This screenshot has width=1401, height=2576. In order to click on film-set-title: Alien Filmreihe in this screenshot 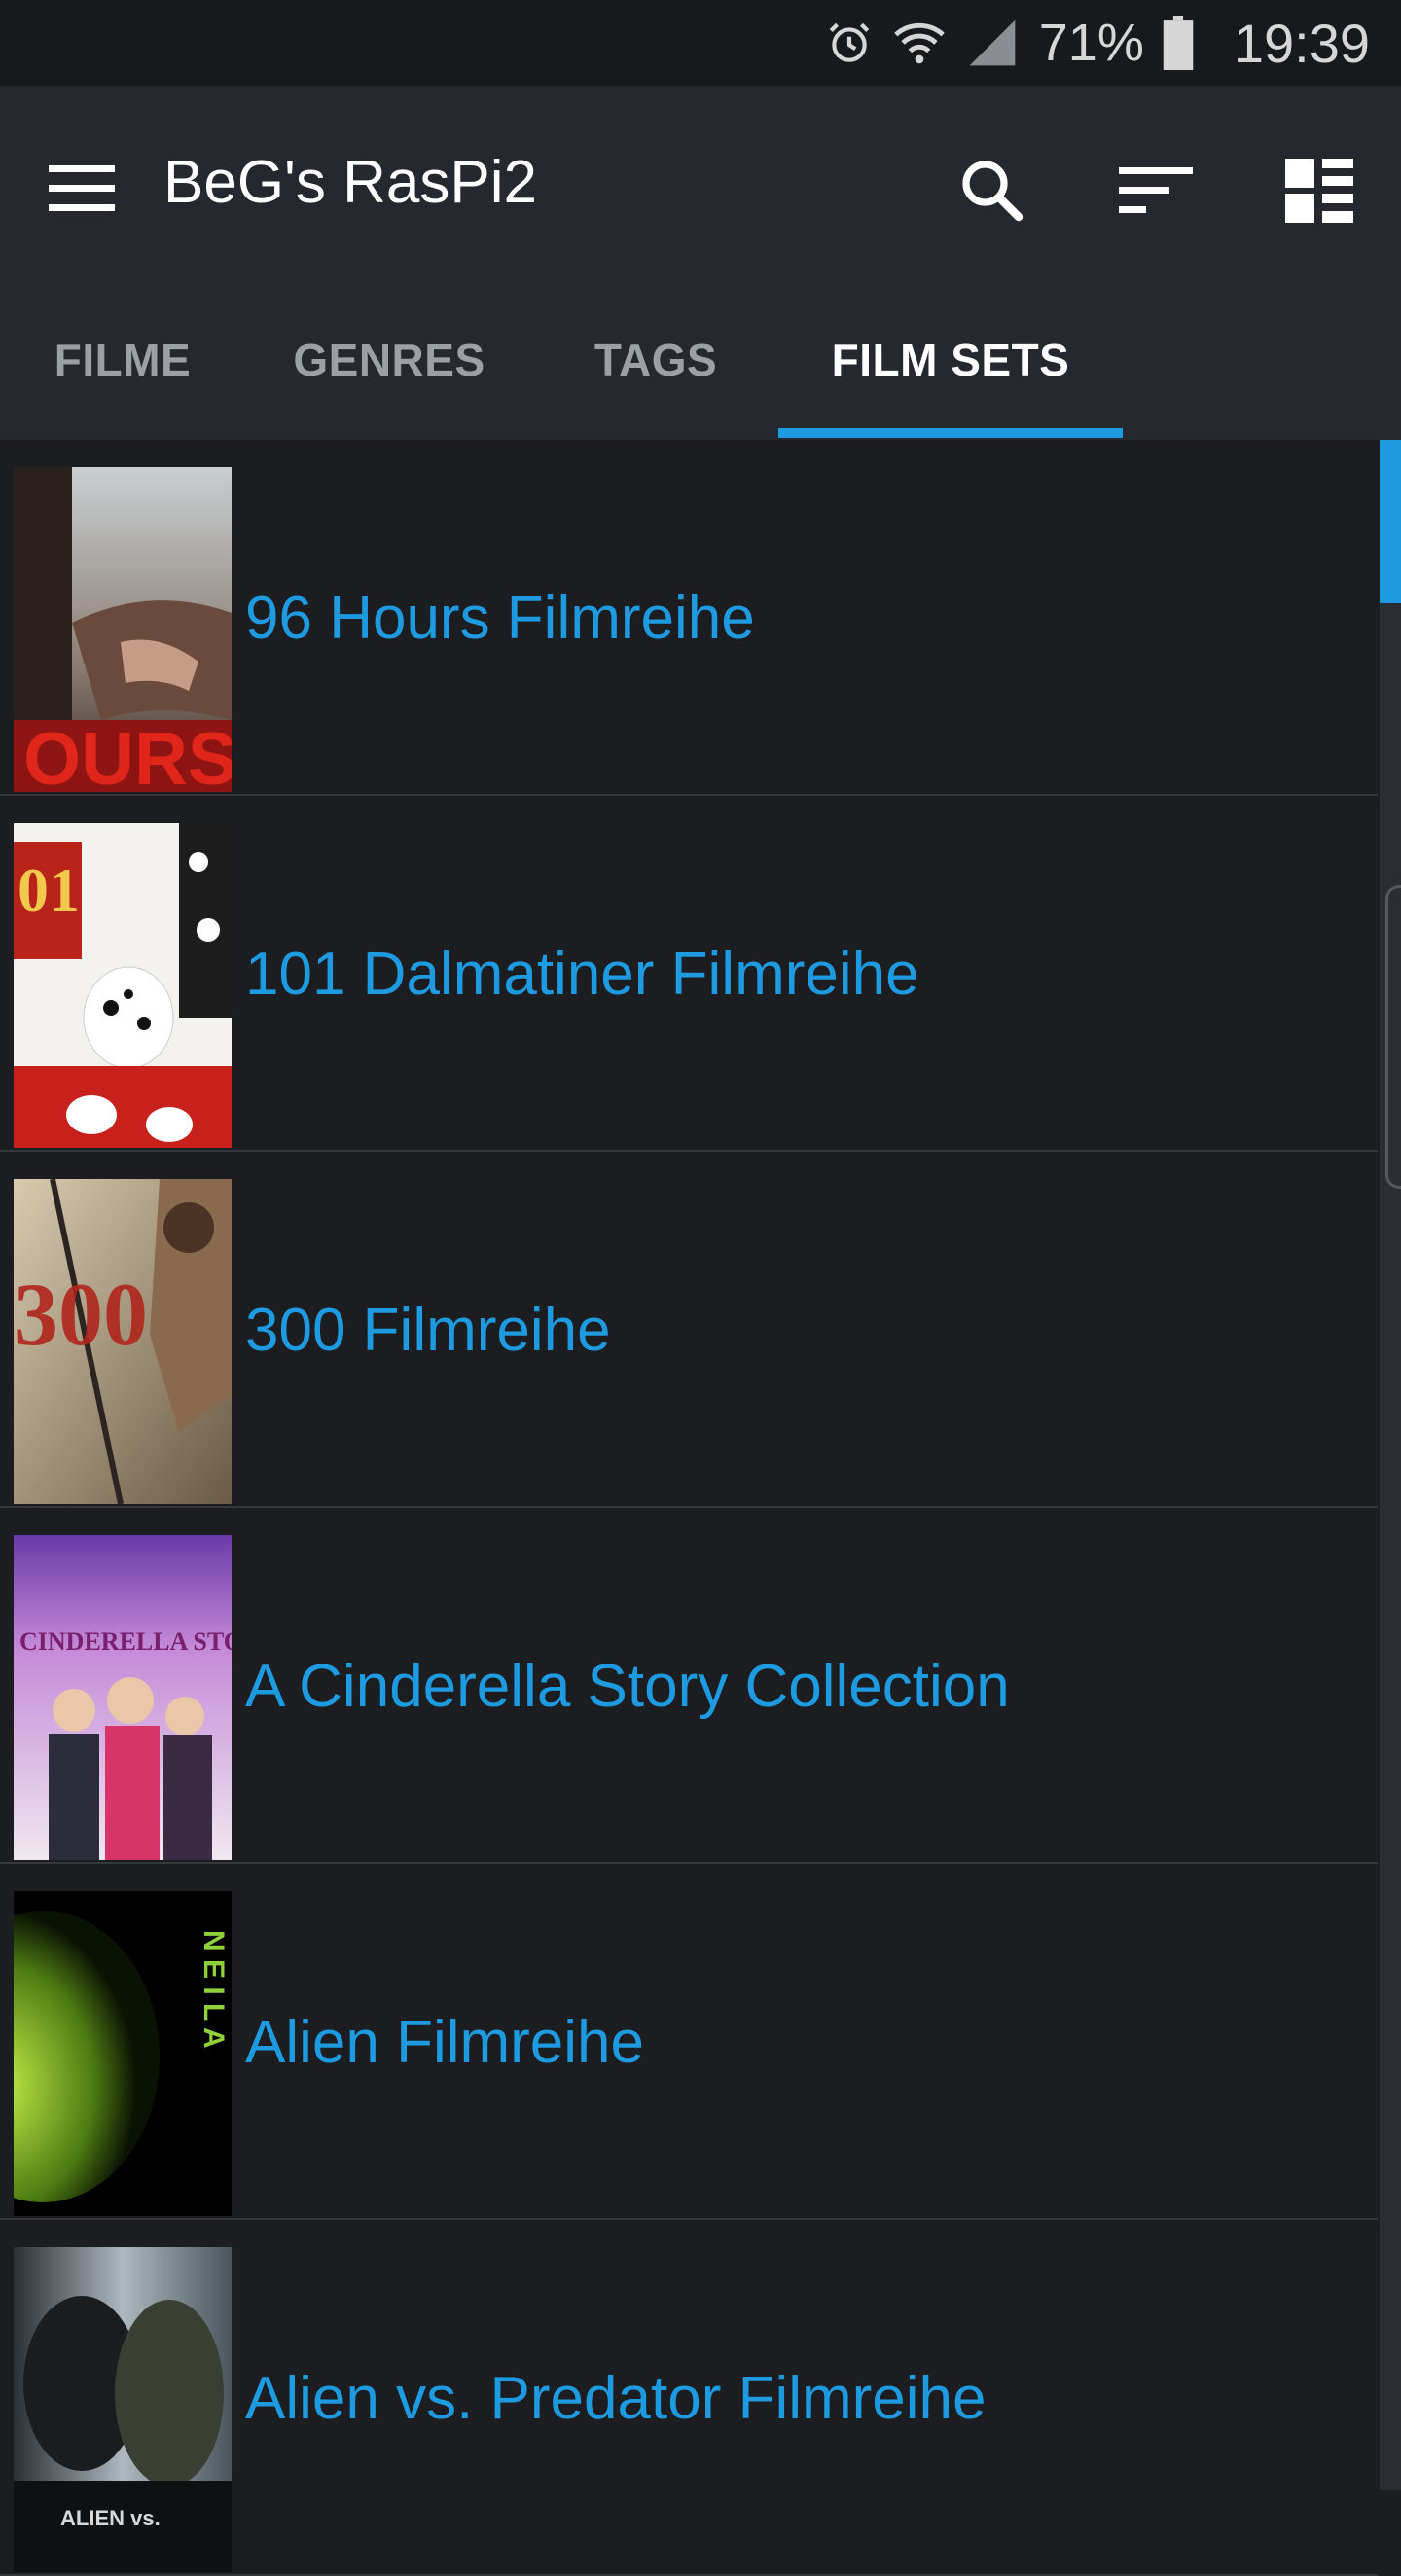, I will do `click(445, 2042)`.